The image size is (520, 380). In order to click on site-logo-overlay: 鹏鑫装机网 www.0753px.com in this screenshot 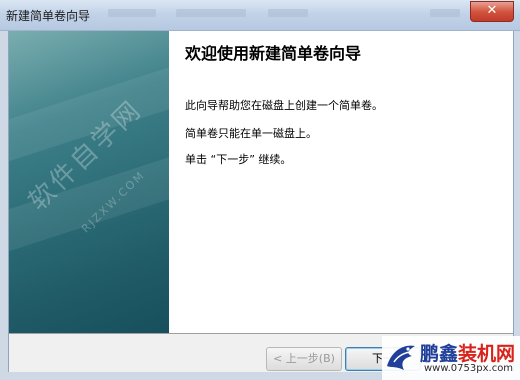, I will do `click(451, 358)`.